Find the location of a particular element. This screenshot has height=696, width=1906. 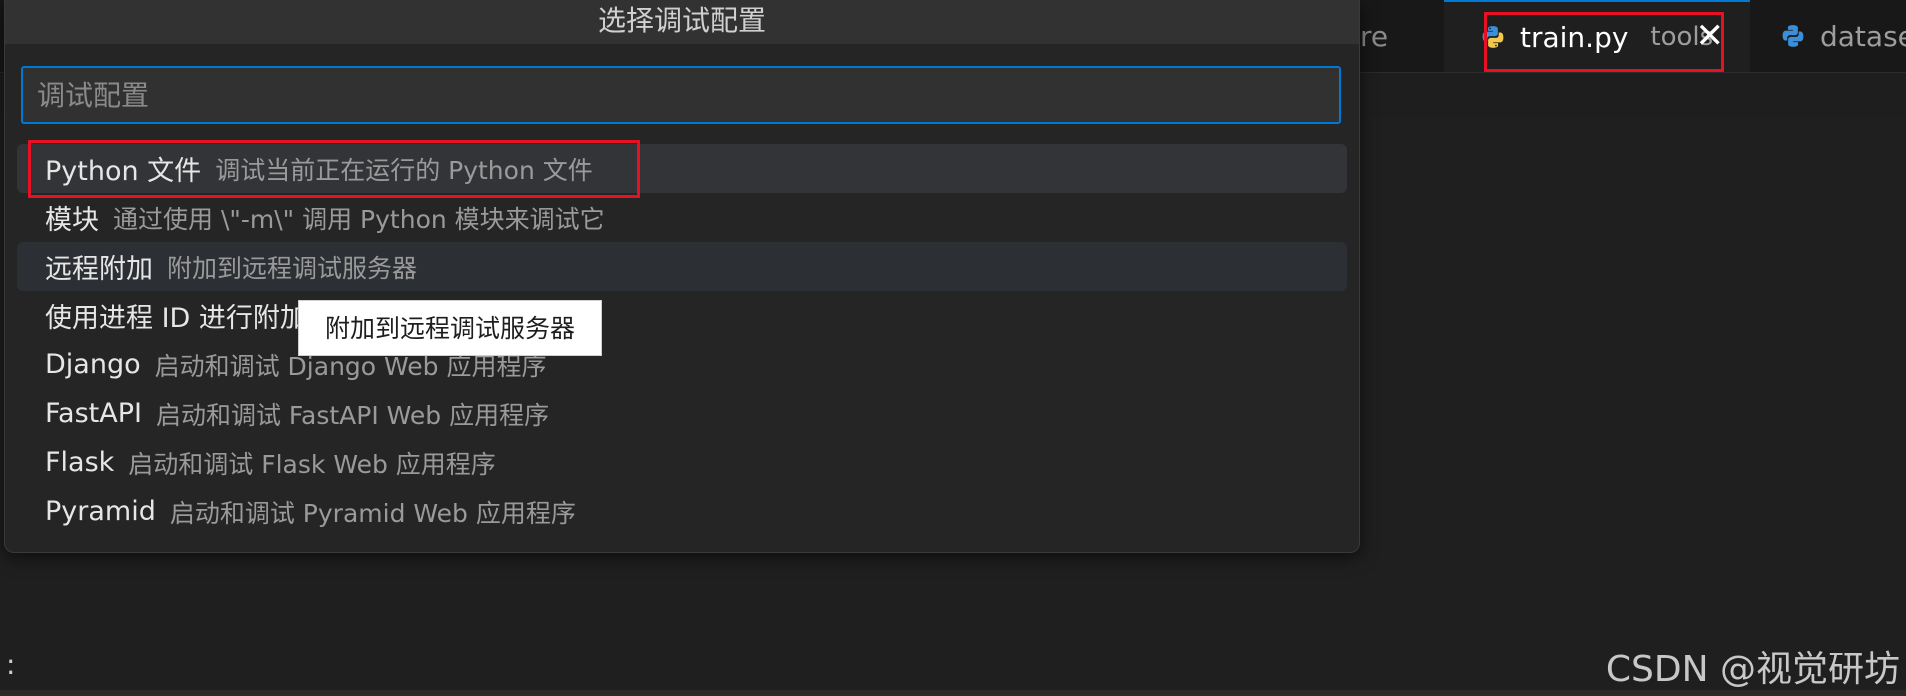

item-label: FastAPI is located at coordinates (93, 413).